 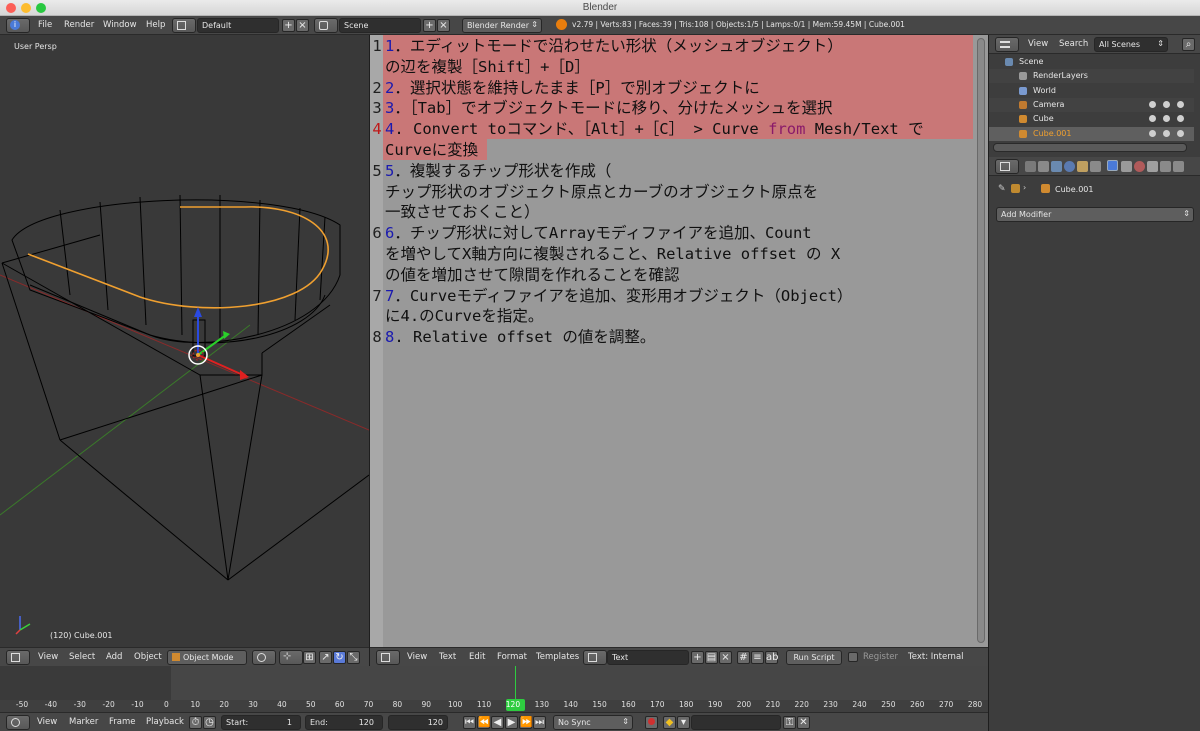 What do you see at coordinates (685, 233) in the screenshot?
I see `text-line: 6．チップ形状に対してArrayモディファイアを追加、Count` at bounding box center [685, 233].